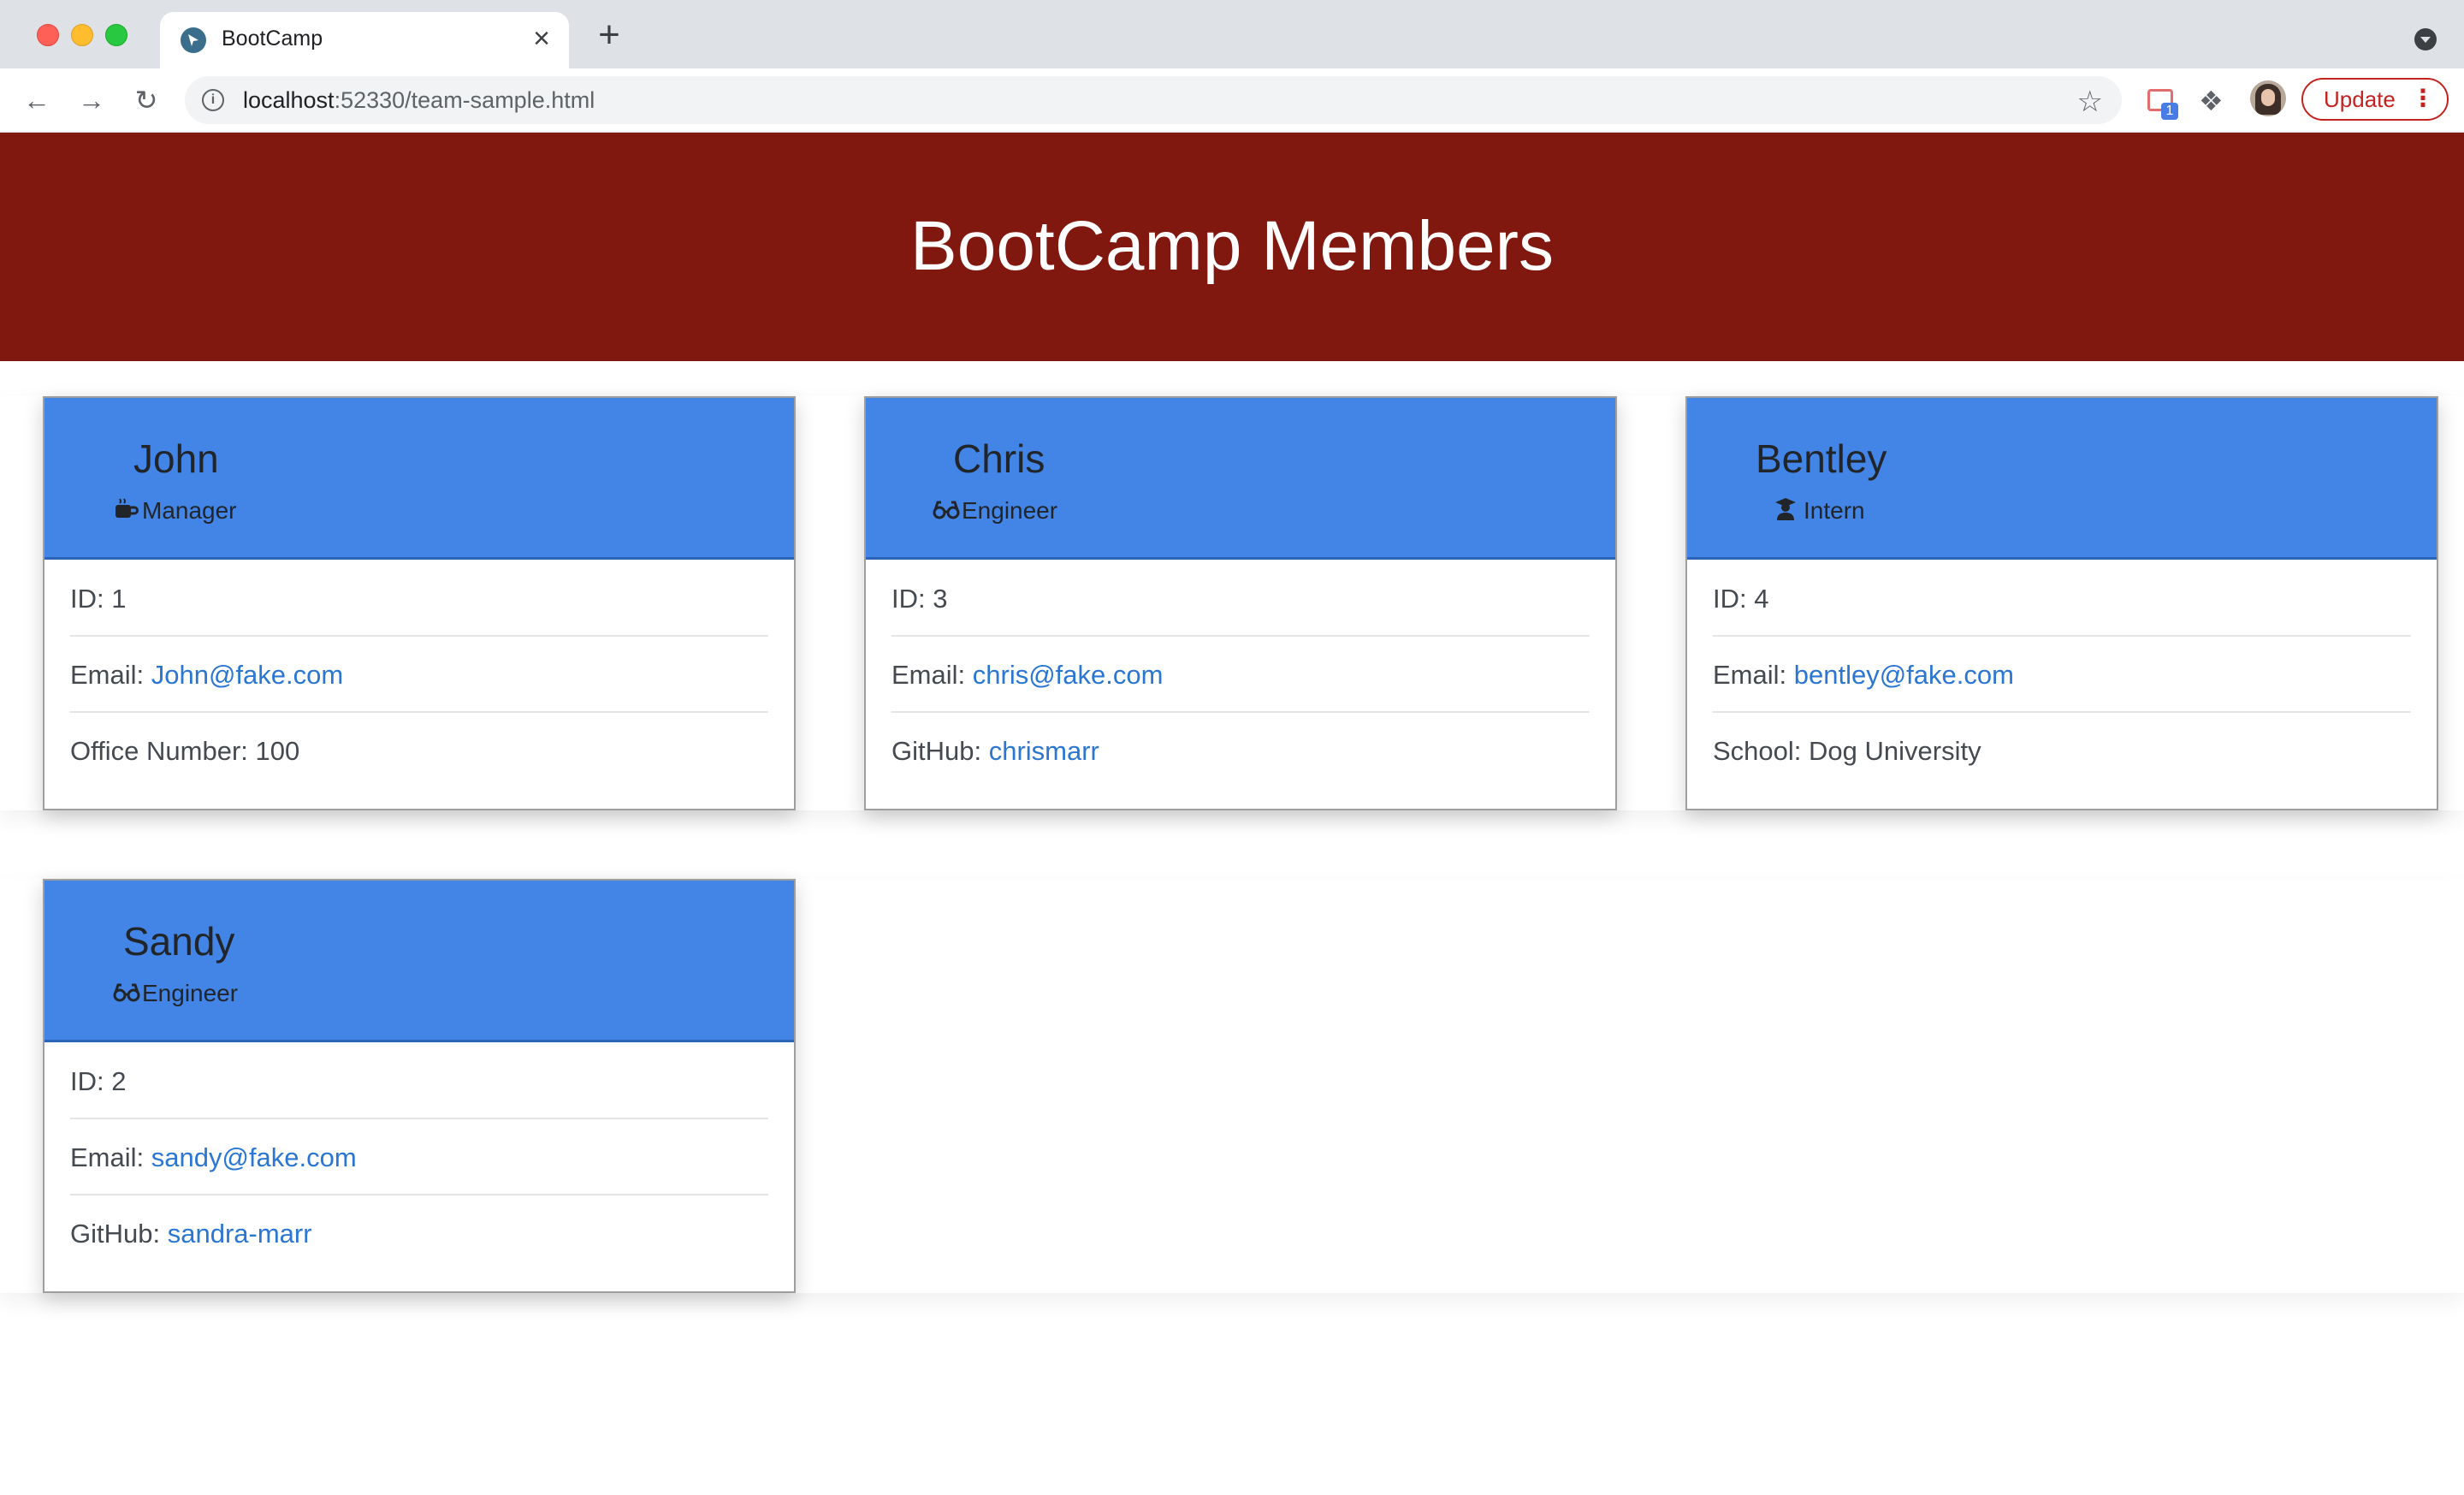 This screenshot has height=1495, width=2464. Describe the element at coordinates (1240, 599) in the screenshot. I see `member-id: ID: 3` at that location.